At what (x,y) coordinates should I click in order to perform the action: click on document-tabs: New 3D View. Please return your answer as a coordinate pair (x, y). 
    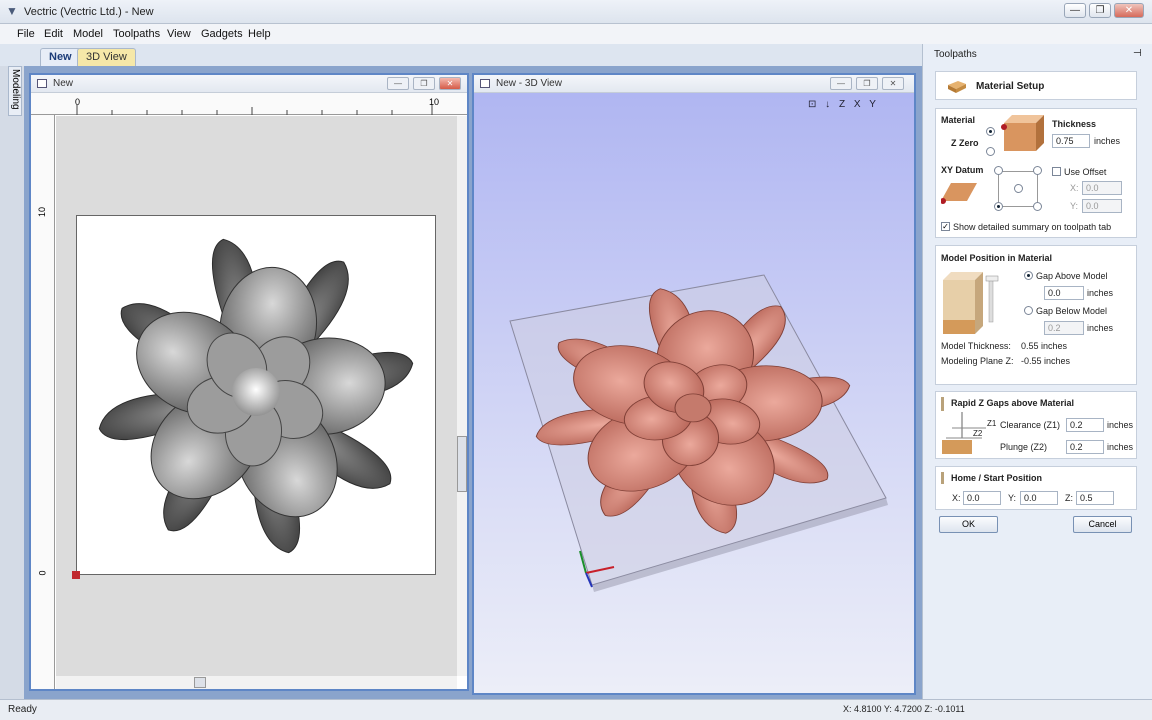
    Looking at the image, I should click on (461, 55).